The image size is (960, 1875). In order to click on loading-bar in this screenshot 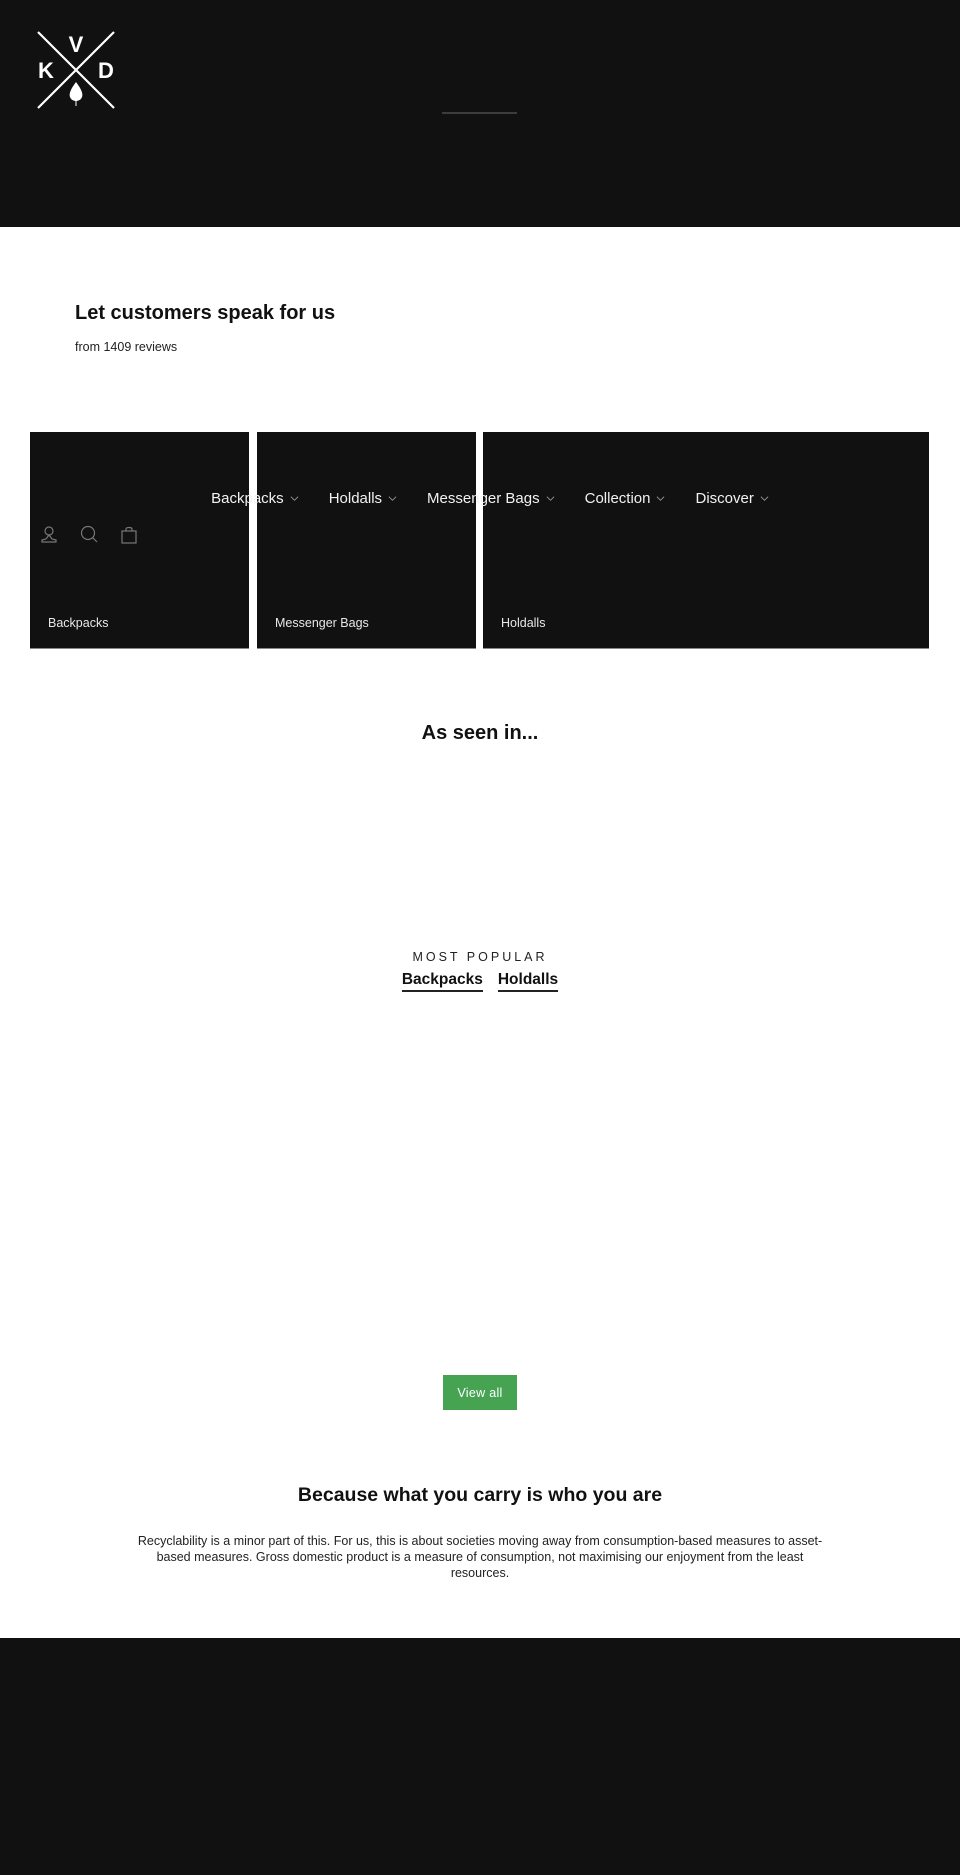, I will do `click(479, 113)`.